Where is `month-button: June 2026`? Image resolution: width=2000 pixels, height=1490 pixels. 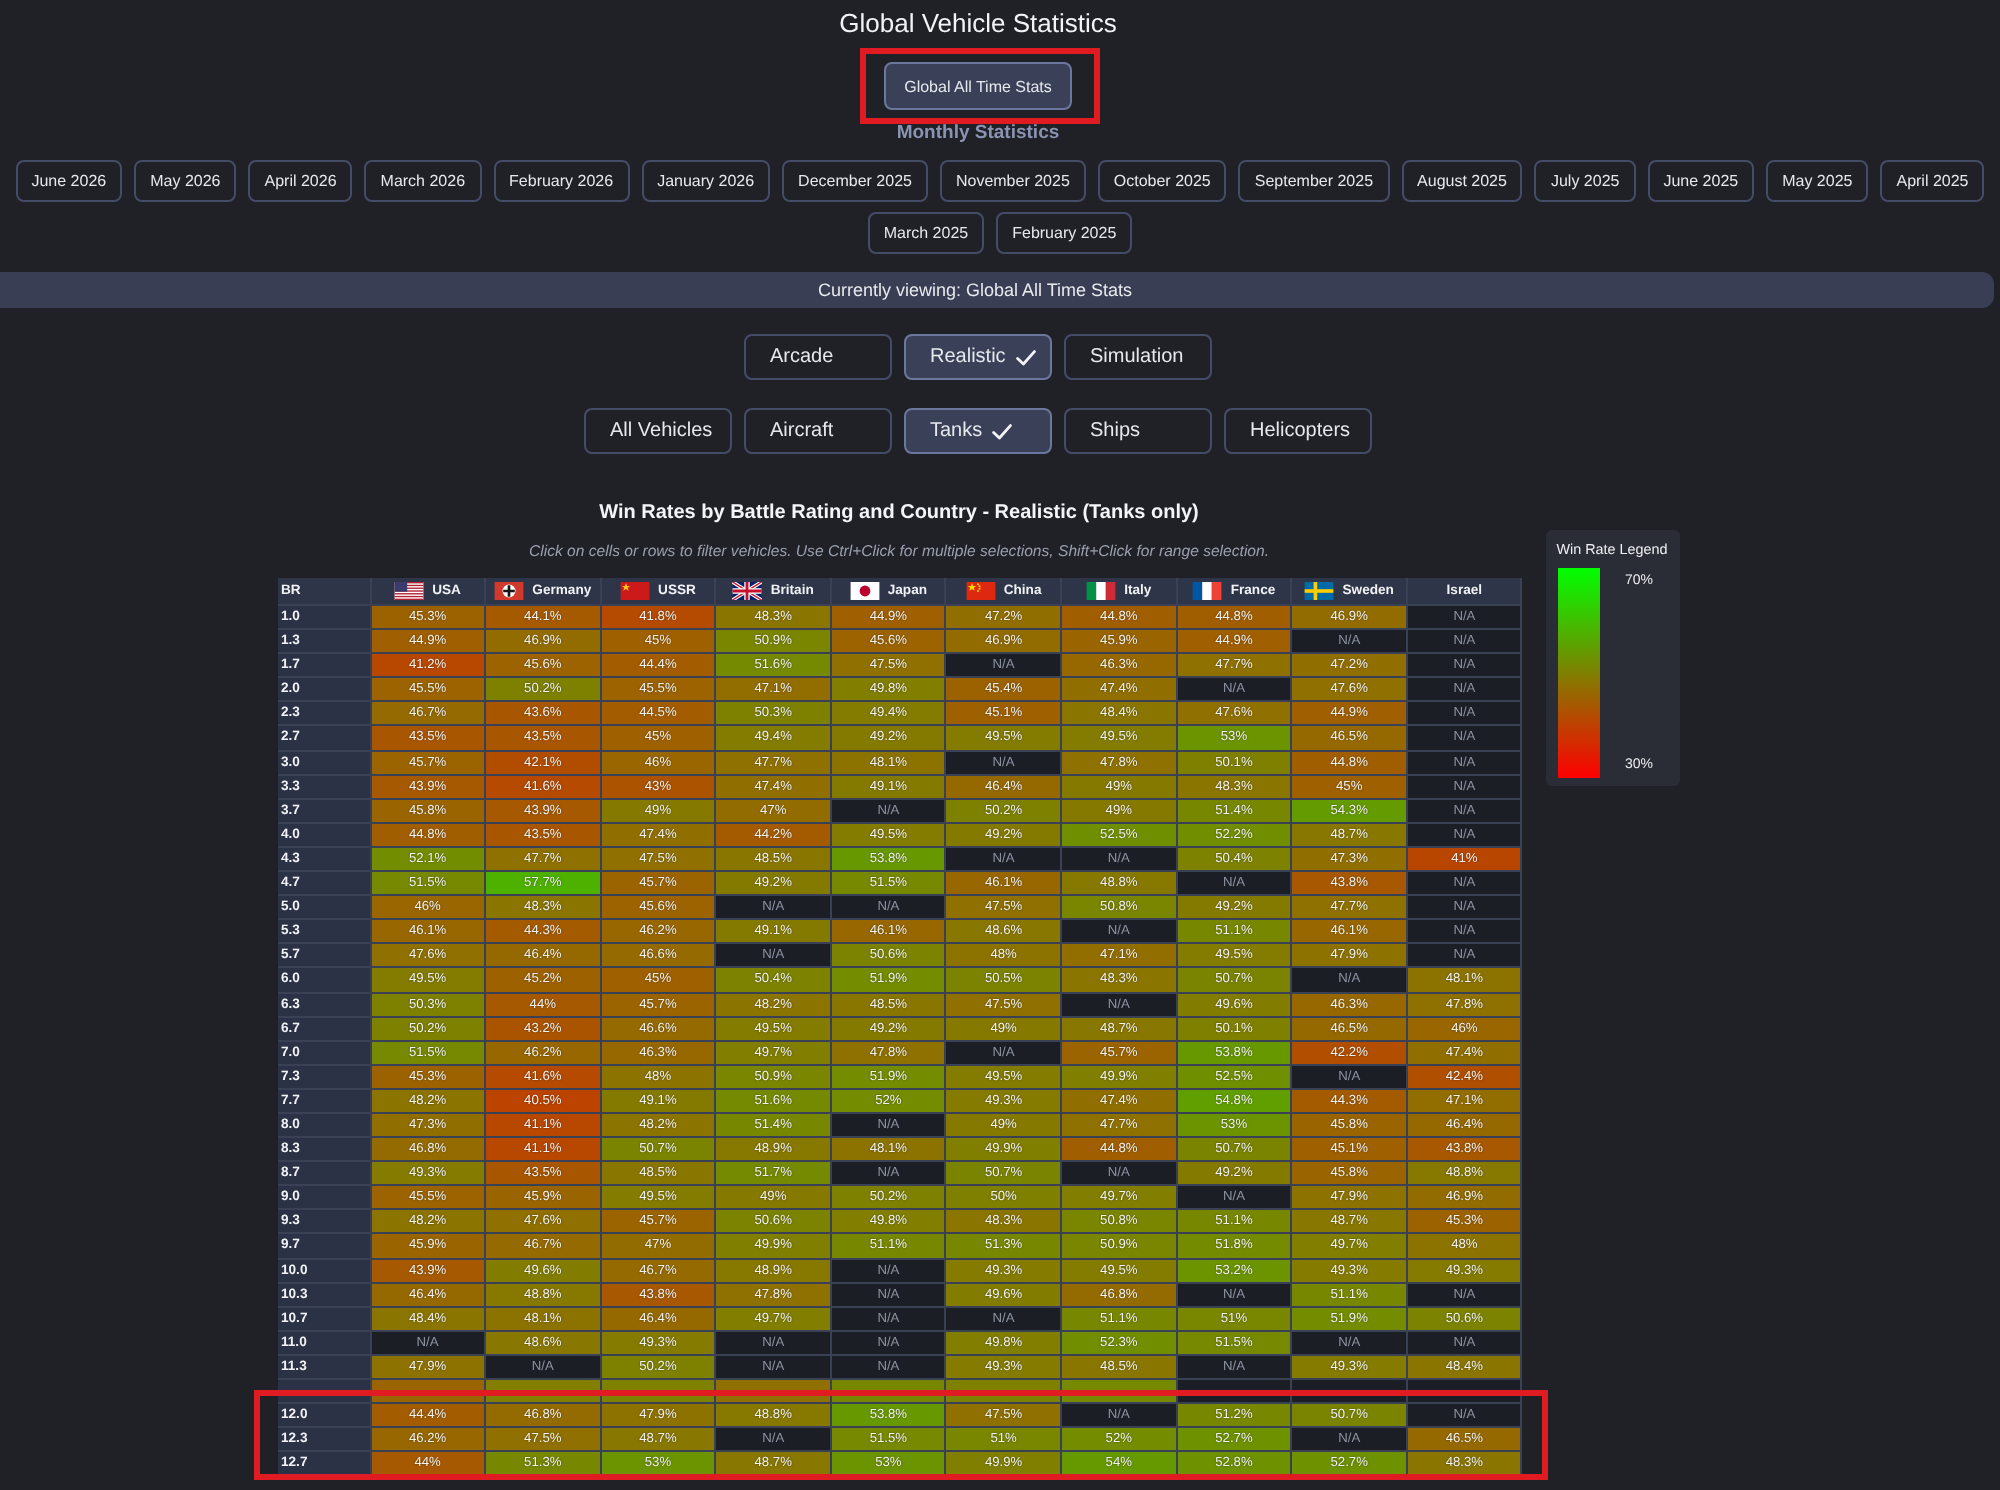
month-button: June 2026 is located at coordinates (69, 181).